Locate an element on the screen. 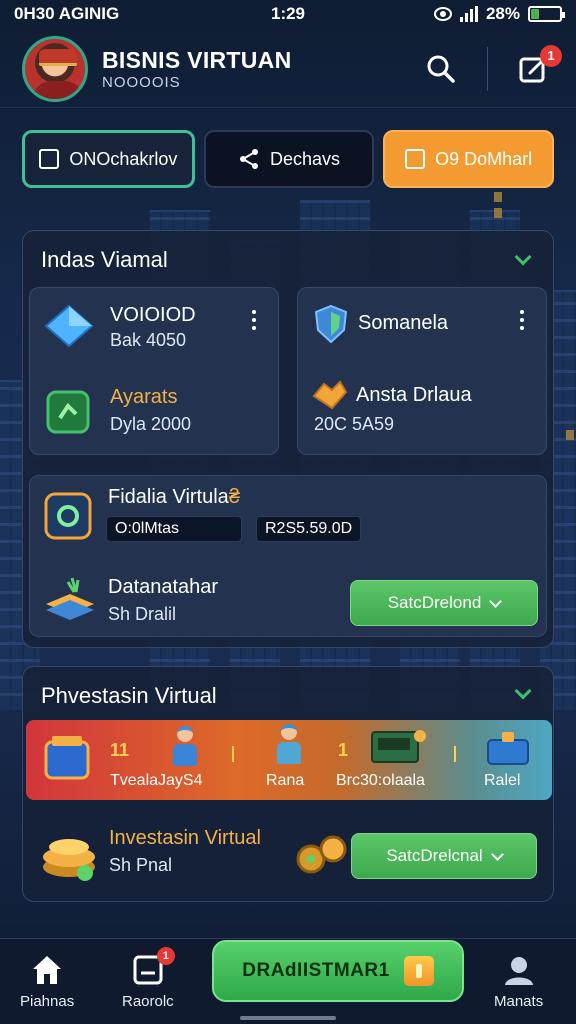  tab-onochakrlov: ONOchakrlov is located at coordinates (108, 159).